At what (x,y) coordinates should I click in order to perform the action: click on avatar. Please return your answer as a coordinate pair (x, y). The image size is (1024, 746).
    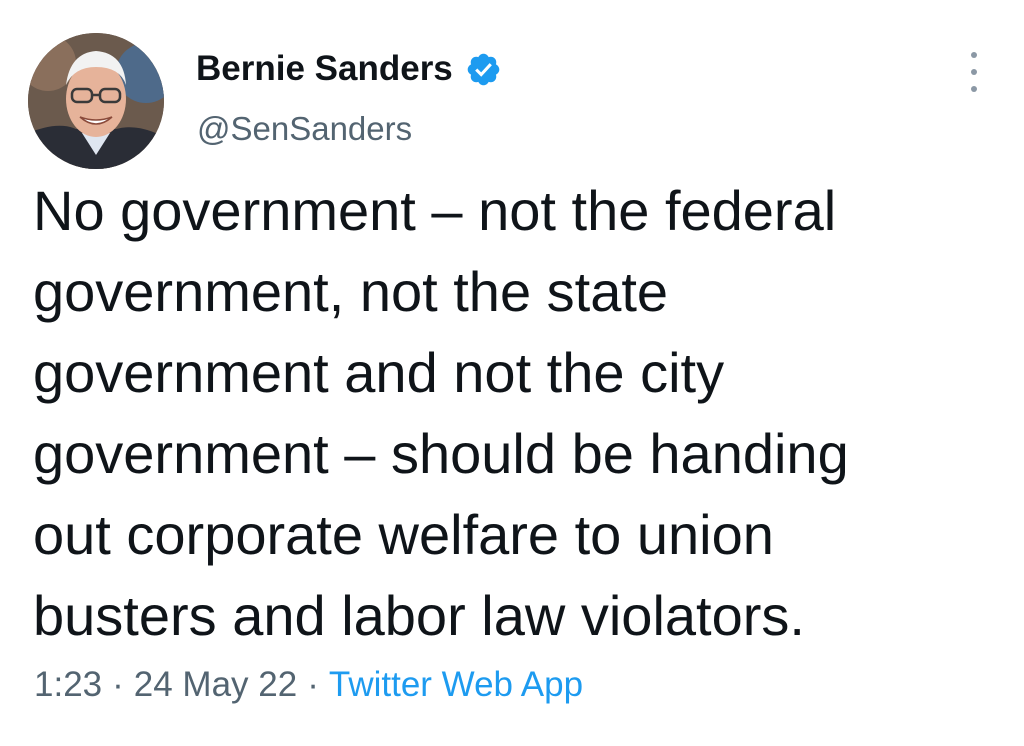
    Looking at the image, I should click on (96, 101).